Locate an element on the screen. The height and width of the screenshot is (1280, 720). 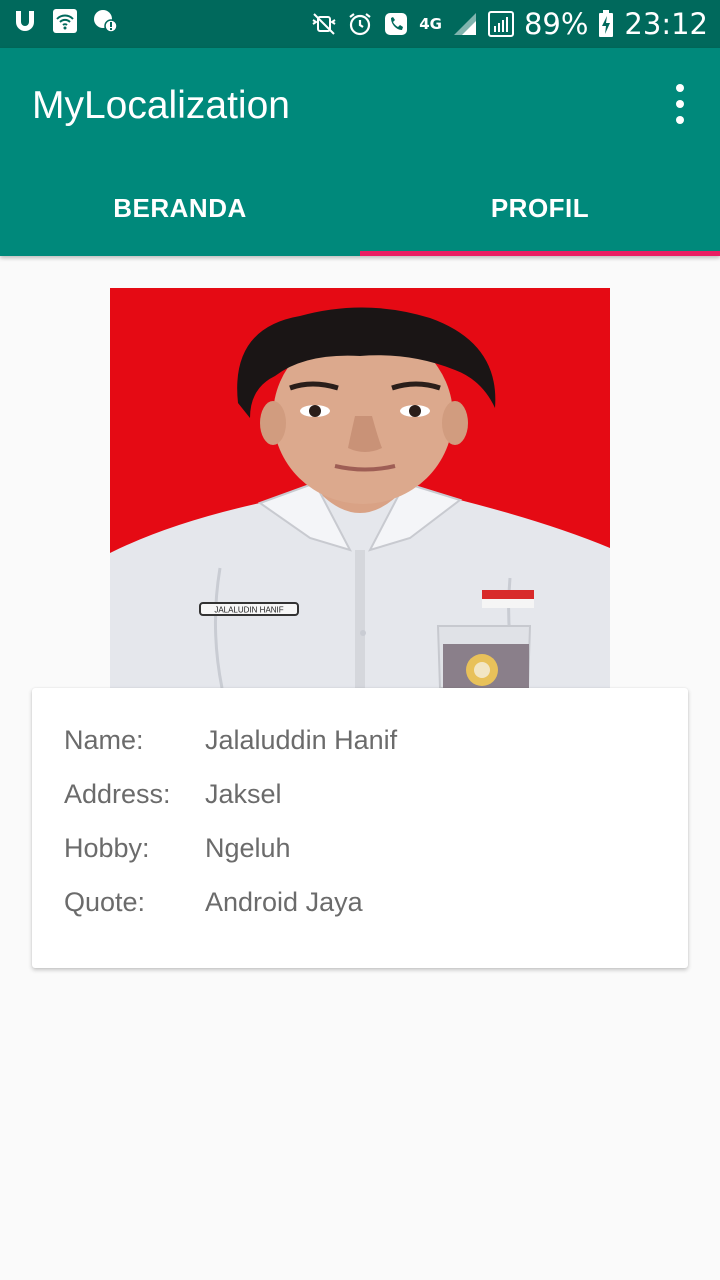
name-tag-text: JALALUDIN HANIF is located at coordinates (248, 610).